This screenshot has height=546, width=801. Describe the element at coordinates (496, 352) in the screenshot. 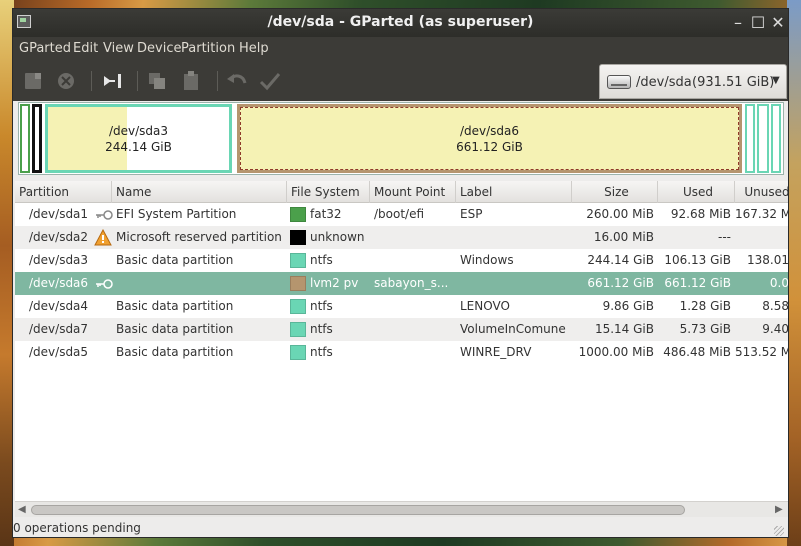

I see `cell-label: WINRE_DRV` at that location.